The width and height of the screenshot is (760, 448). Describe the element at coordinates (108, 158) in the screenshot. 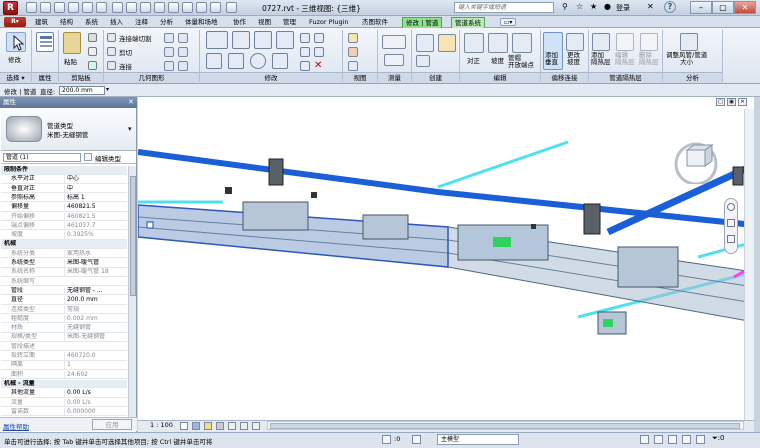

I see `edit-type-button: 编辑类型` at that location.